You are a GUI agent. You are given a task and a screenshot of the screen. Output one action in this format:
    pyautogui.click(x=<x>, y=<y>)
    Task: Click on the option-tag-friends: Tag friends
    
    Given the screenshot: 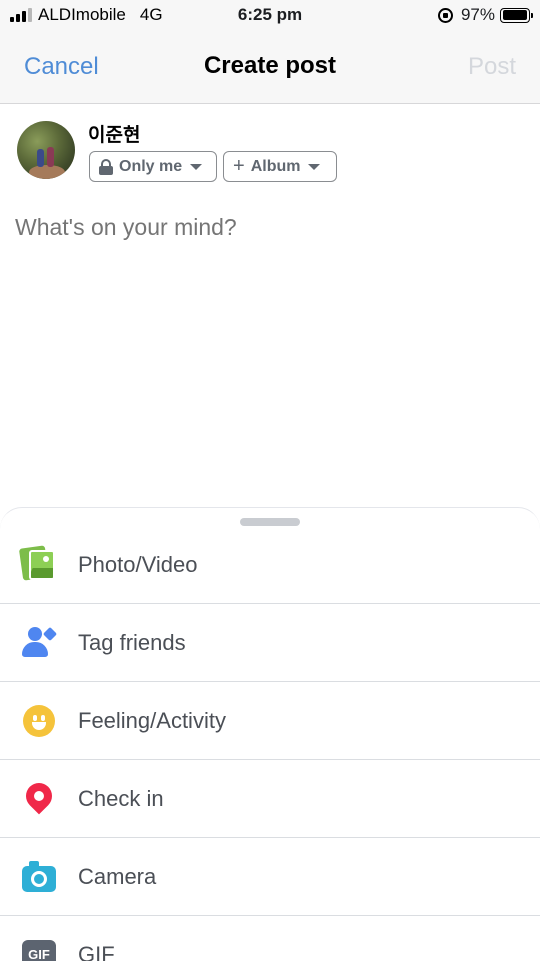 What is the action you would take?
    pyautogui.click(x=270, y=643)
    